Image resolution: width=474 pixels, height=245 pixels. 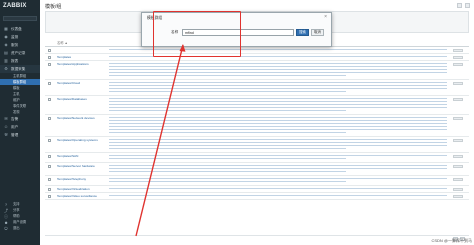 What do you see at coordinates (451, 240) in the screenshot?
I see `watermark: CSDN @一脚踩不到马` at bounding box center [451, 240].